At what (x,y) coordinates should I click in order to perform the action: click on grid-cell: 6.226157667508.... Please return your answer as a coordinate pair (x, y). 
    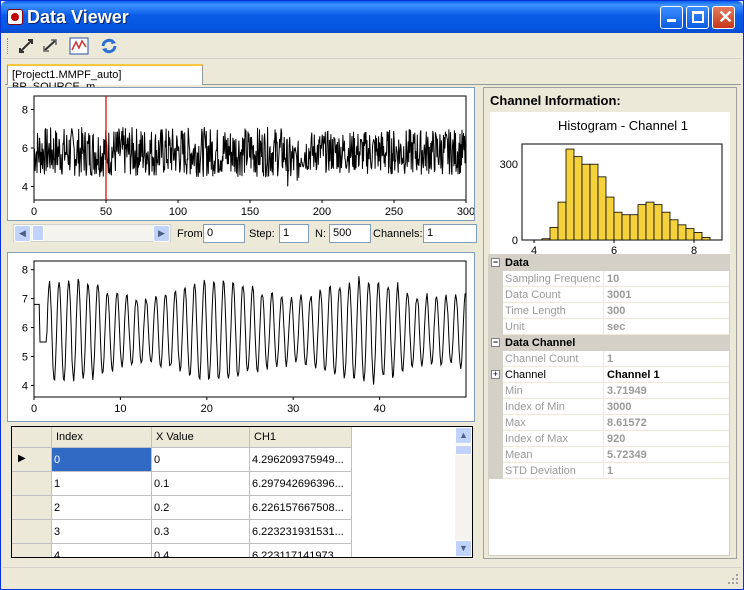
    Looking at the image, I should click on (301, 508).